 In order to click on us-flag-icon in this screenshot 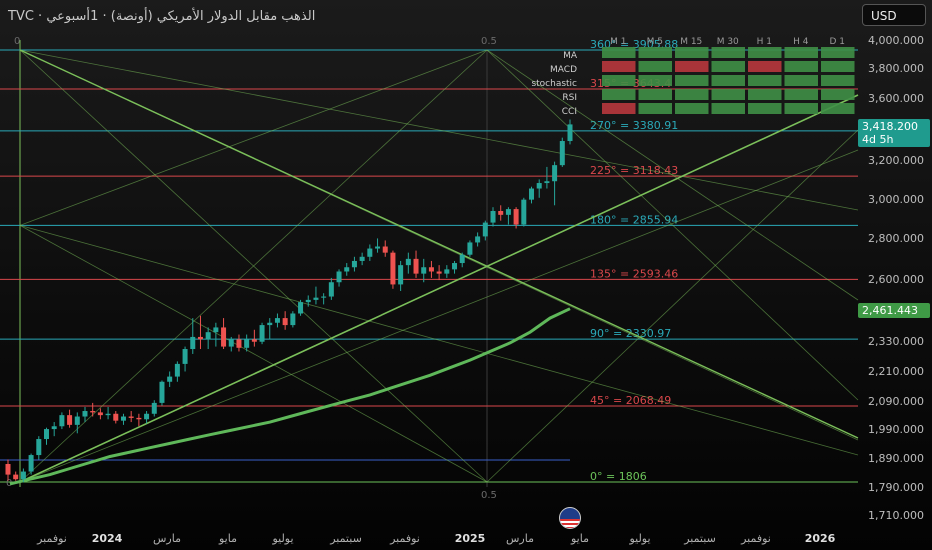, I will do `click(570, 518)`.